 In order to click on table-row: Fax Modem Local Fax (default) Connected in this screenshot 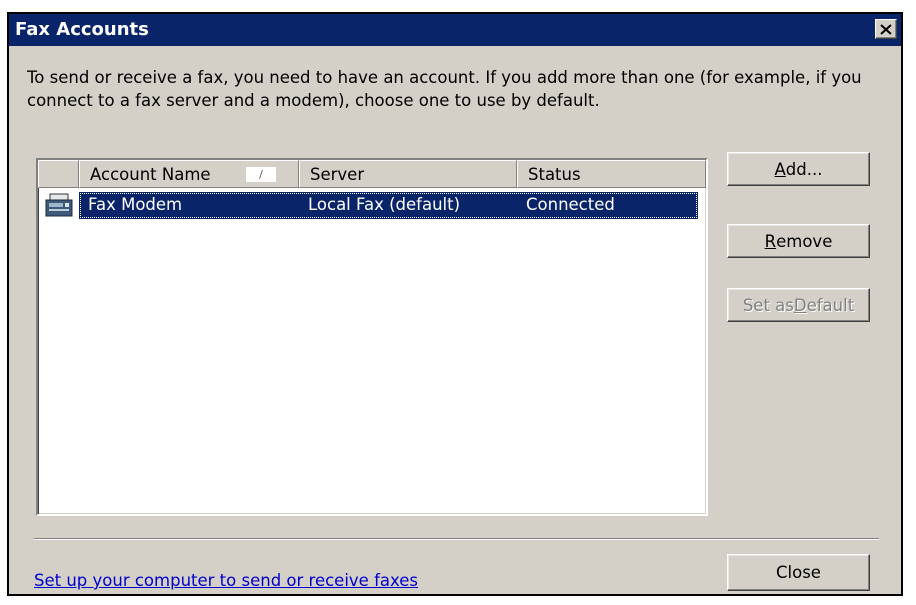, I will do `click(369, 205)`.